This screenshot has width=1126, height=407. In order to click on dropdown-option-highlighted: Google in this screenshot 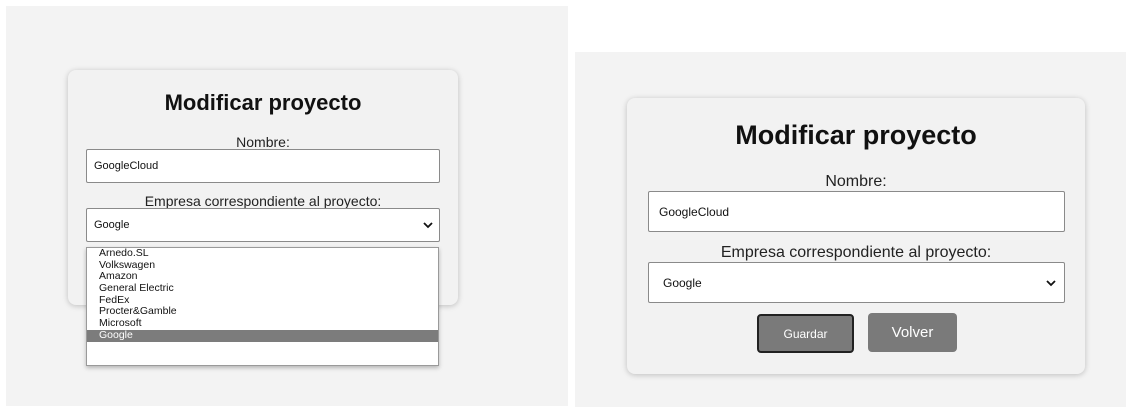, I will do `click(262, 335)`.